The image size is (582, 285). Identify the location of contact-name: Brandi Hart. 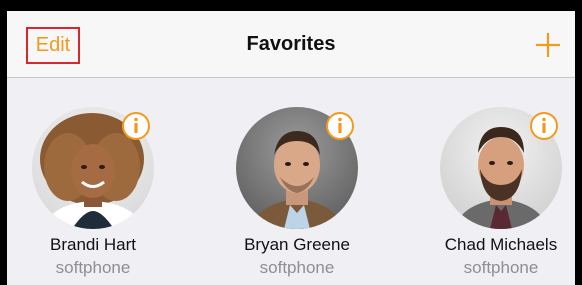
(93, 244).